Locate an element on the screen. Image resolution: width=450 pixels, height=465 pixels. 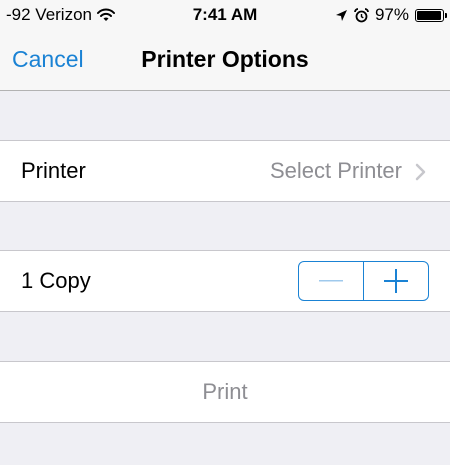
alarm-clock-icon is located at coordinates (361, 14).